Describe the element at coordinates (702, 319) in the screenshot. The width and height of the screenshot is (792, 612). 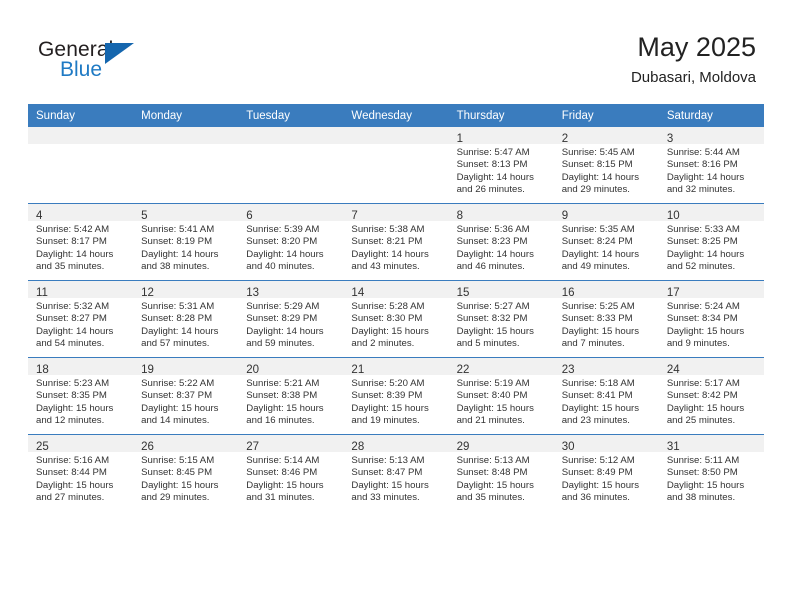
I see `sunset-text: Sunset: 8:34 PM` at that location.